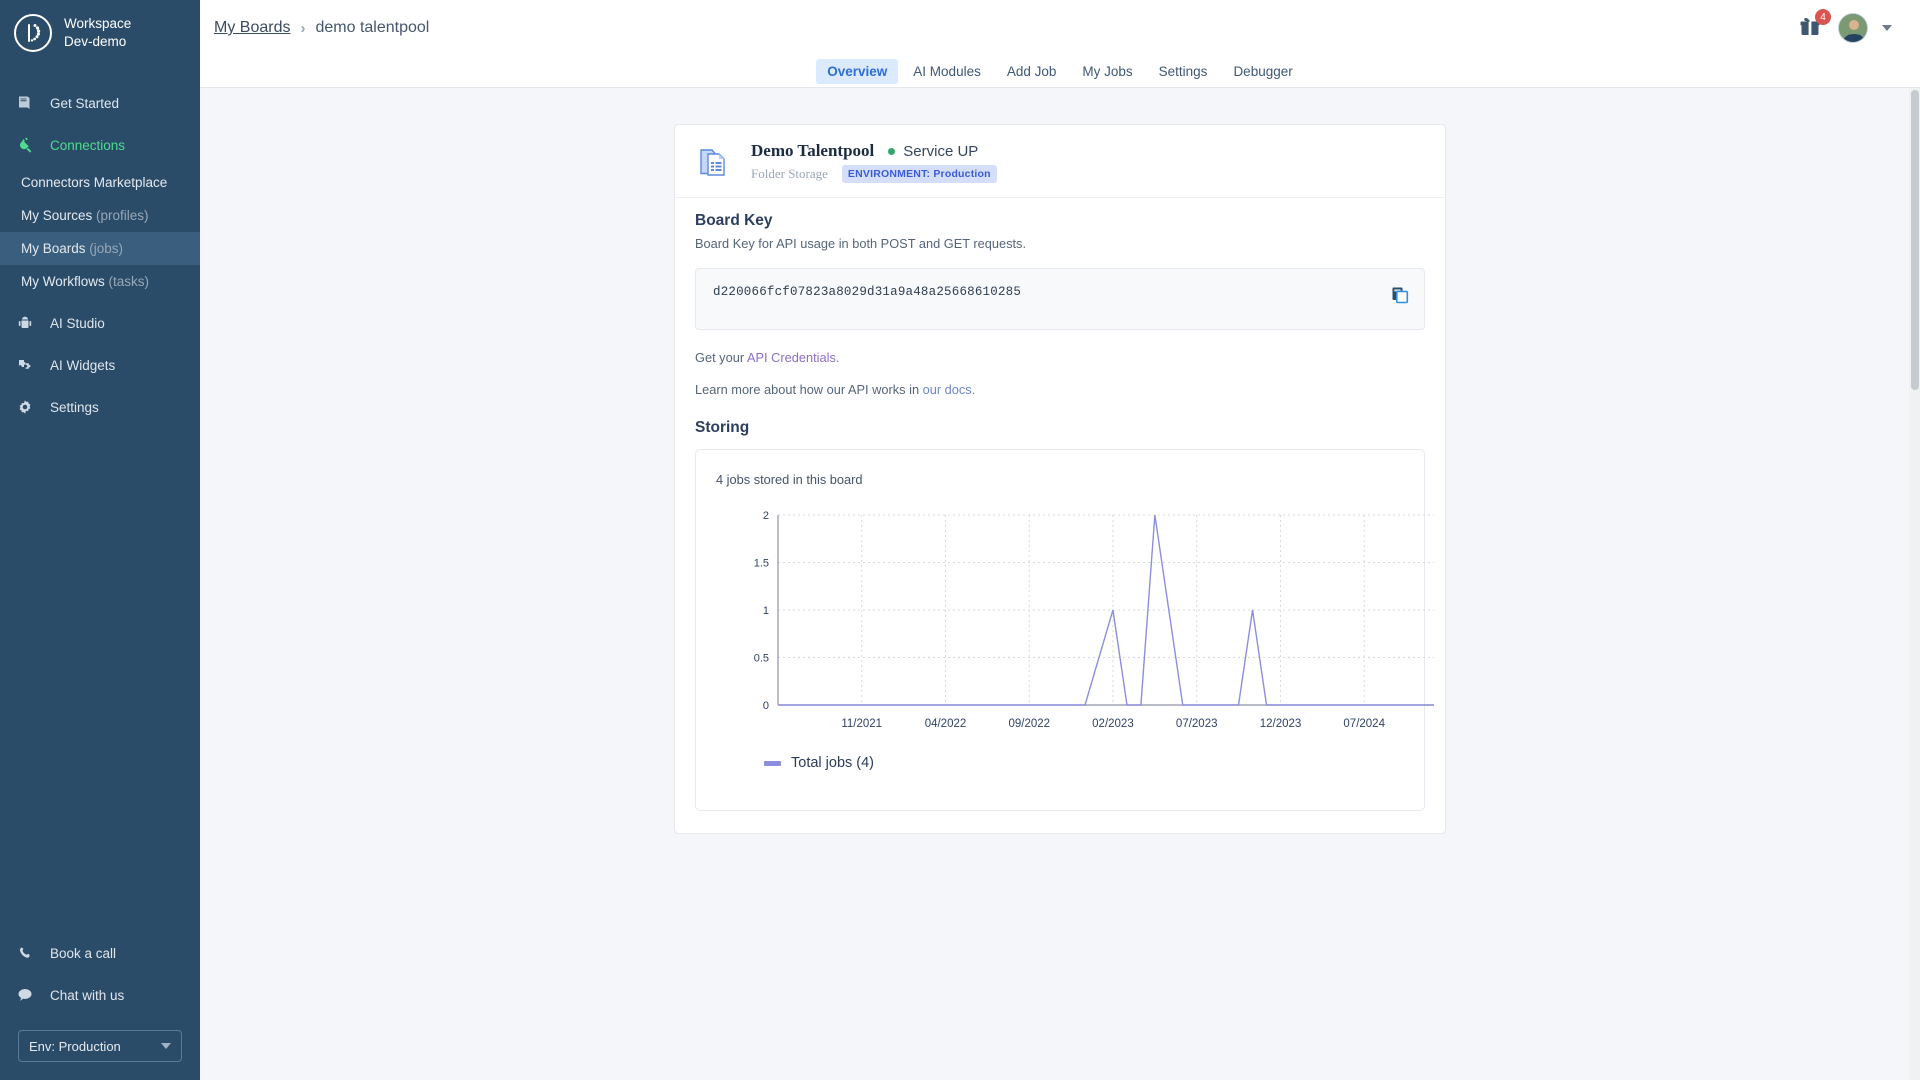  What do you see at coordinates (861, 724) in the screenshot?
I see `svg-text: 11/2021` at bounding box center [861, 724].